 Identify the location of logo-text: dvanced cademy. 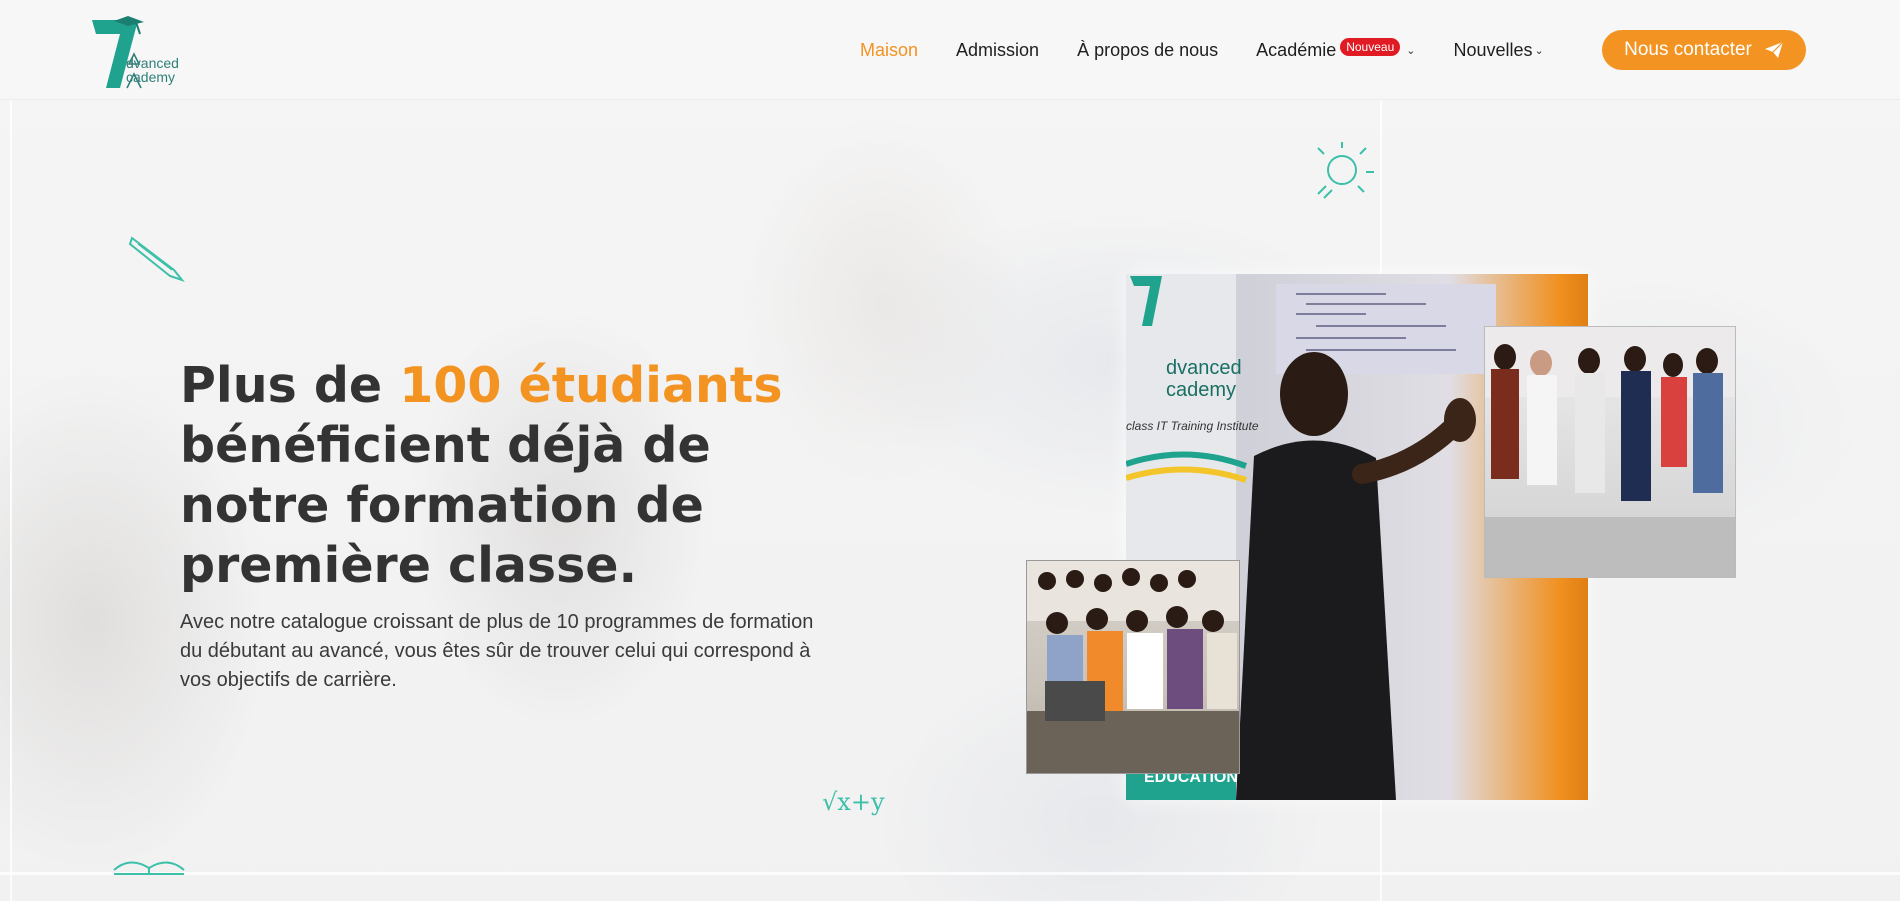
(152, 70).